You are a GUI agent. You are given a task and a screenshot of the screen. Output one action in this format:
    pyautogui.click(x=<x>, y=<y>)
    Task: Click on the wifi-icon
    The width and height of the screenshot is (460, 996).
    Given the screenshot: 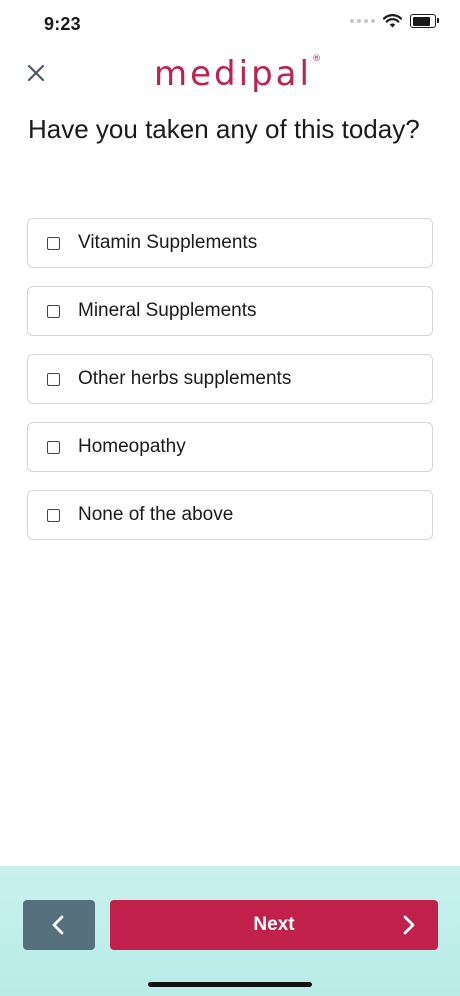 What is the action you would take?
    pyautogui.click(x=392, y=21)
    